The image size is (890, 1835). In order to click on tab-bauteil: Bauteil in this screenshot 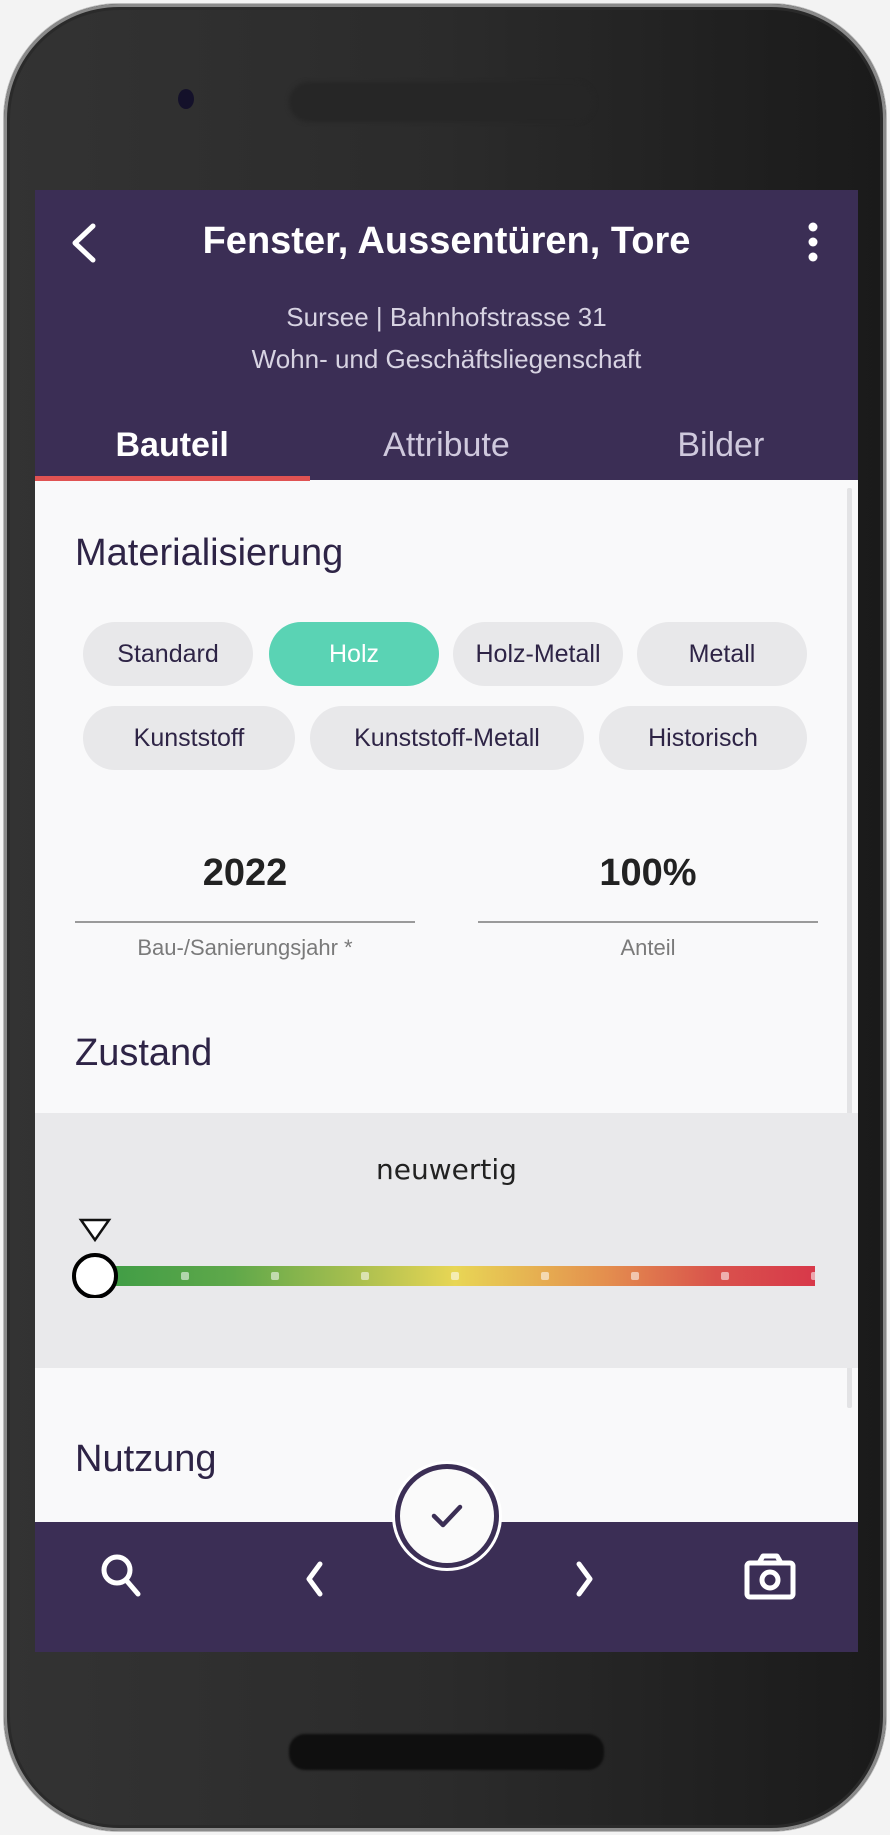, I will do `click(172, 445)`.